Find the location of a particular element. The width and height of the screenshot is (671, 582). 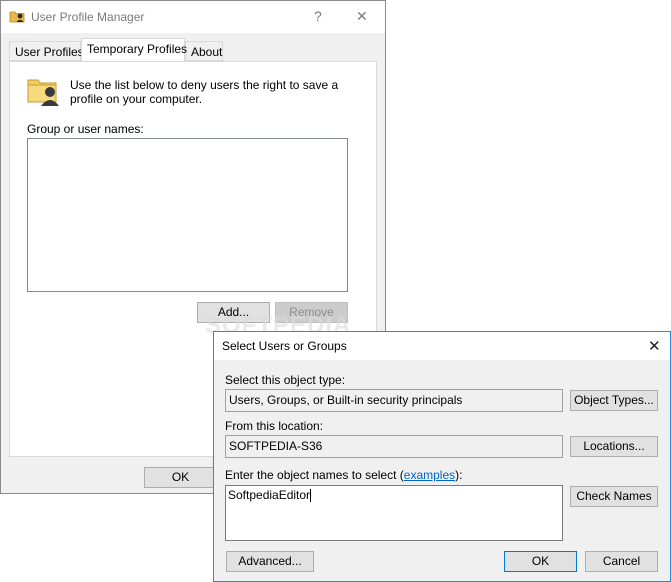

window-title: User Profile Manager is located at coordinates (88, 17).